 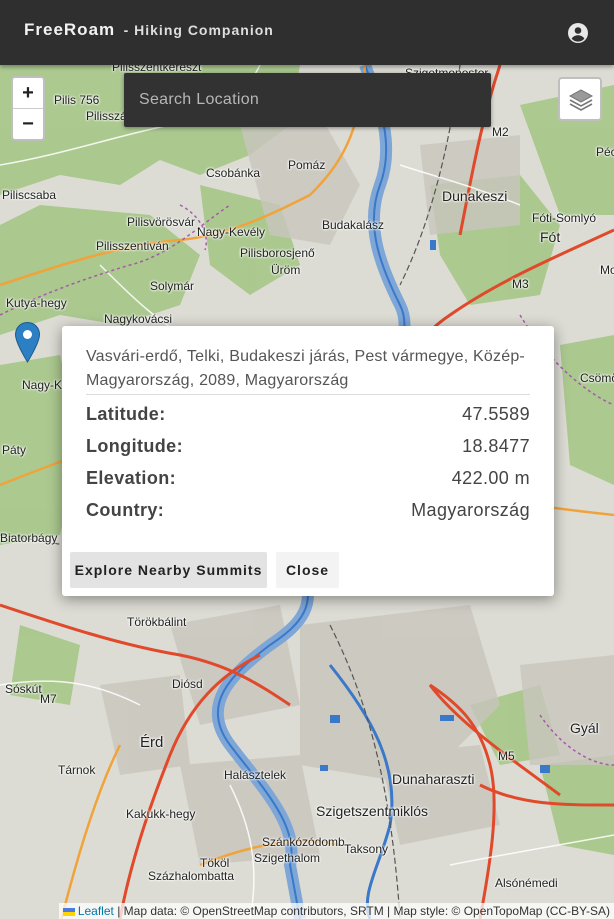 I want to click on longitude-label: Longitude:, so click(x=134, y=446).